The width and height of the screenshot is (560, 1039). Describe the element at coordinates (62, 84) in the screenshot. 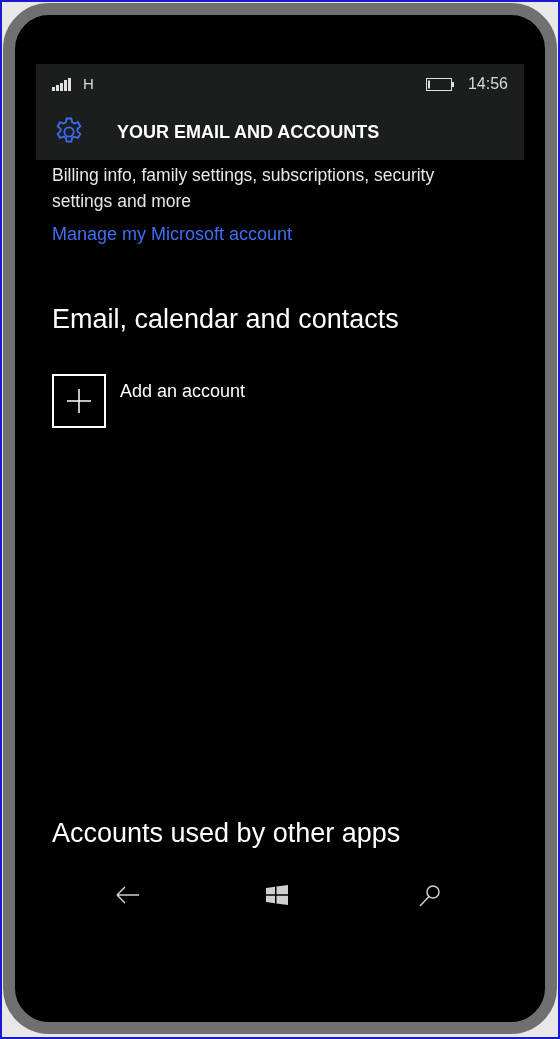

I see `signal-icon` at that location.